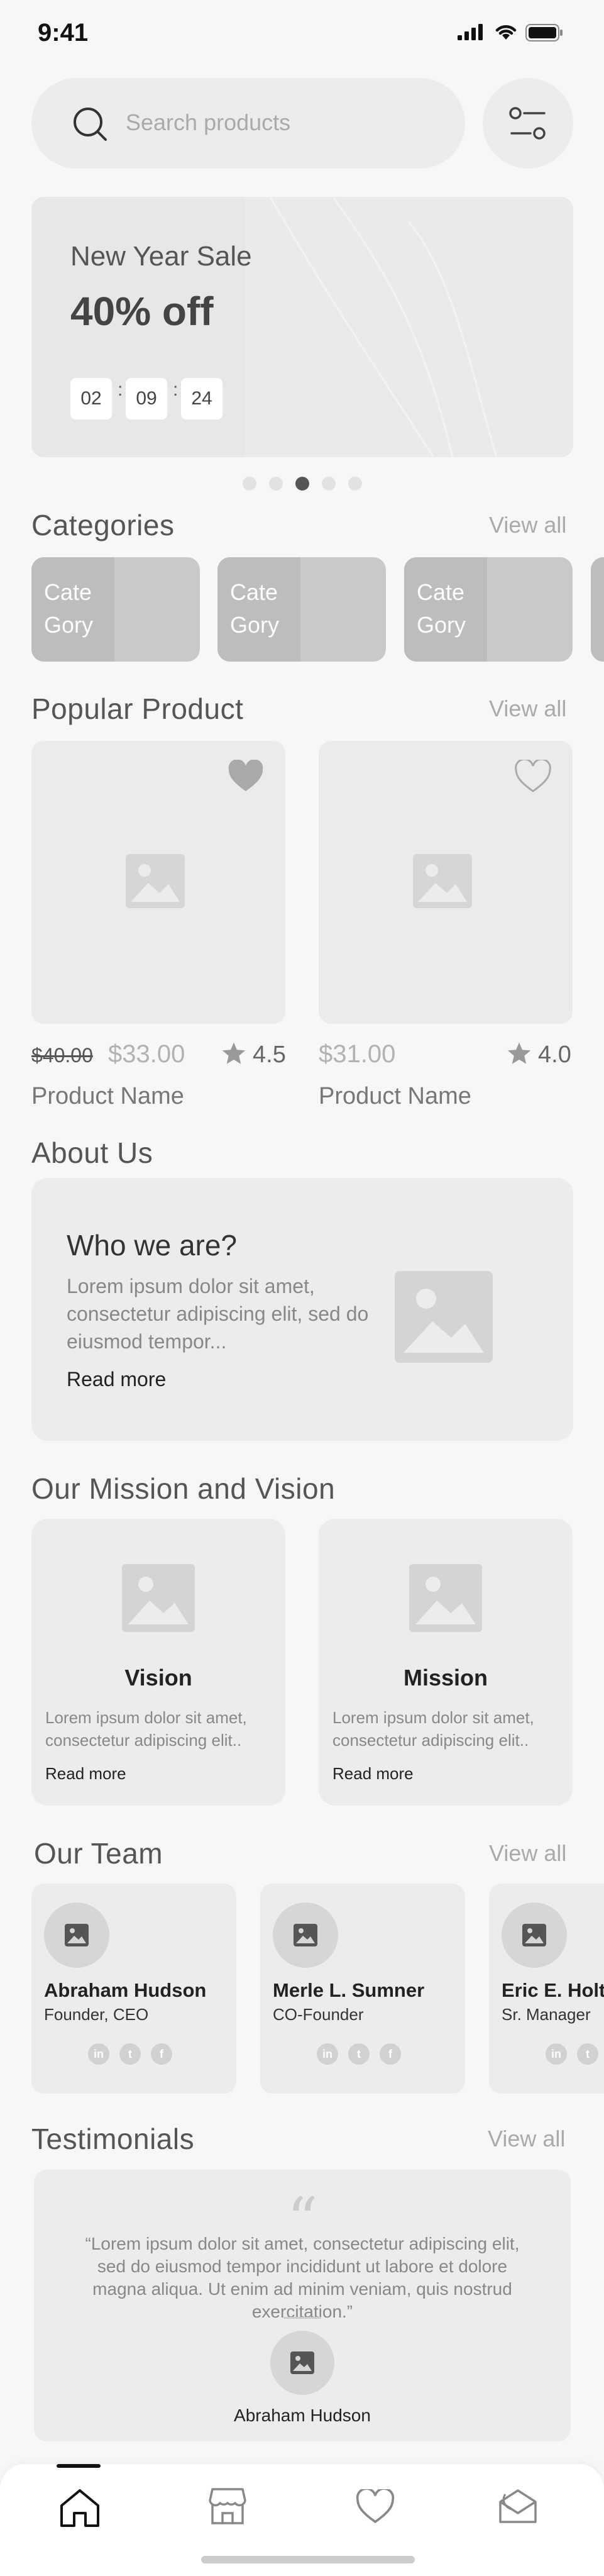  Describe the element at coordinates (520, 1053) in the screenshot. I see `star-icon` at that location.